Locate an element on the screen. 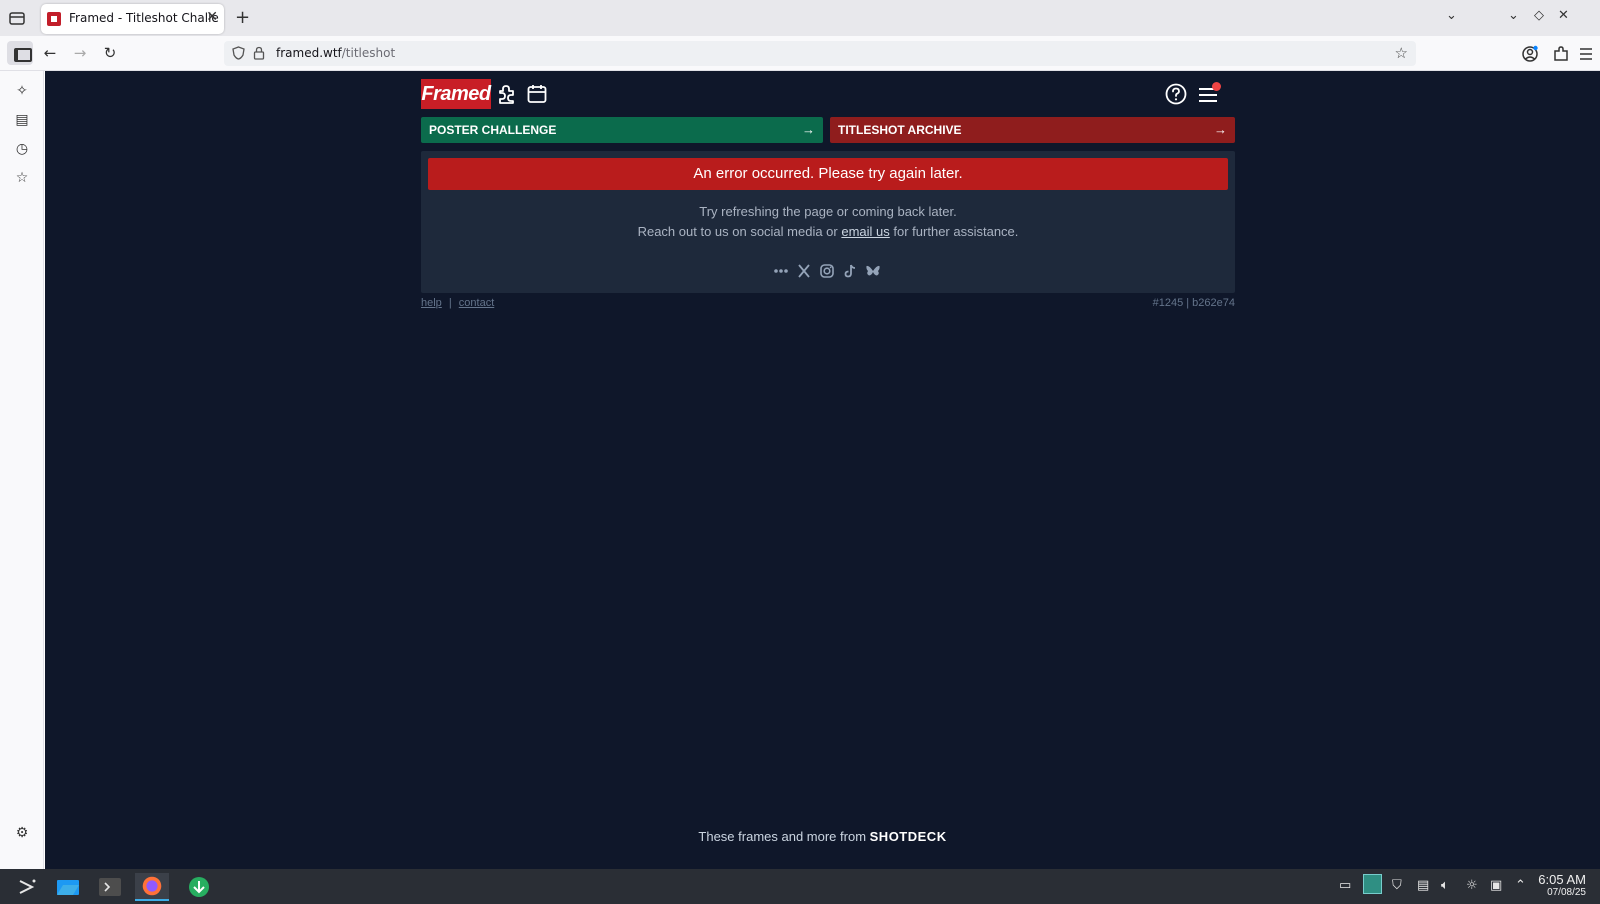 This screenshot has height=904, width=1600. instagram-icon is located at coordinates (827, 271).